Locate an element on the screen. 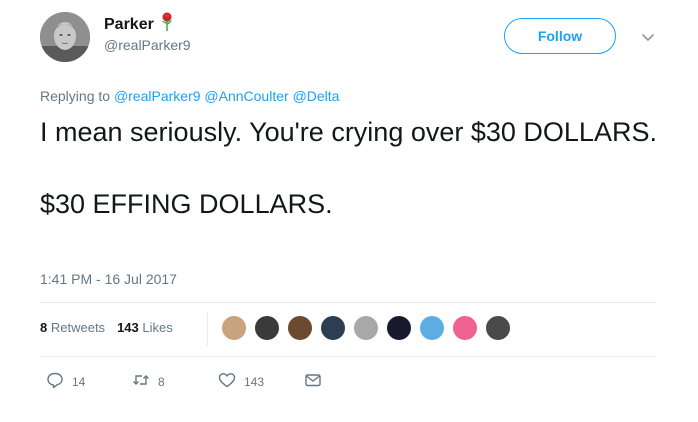  mention-link: @AnnCoulter is located at coordinates (246, 96).